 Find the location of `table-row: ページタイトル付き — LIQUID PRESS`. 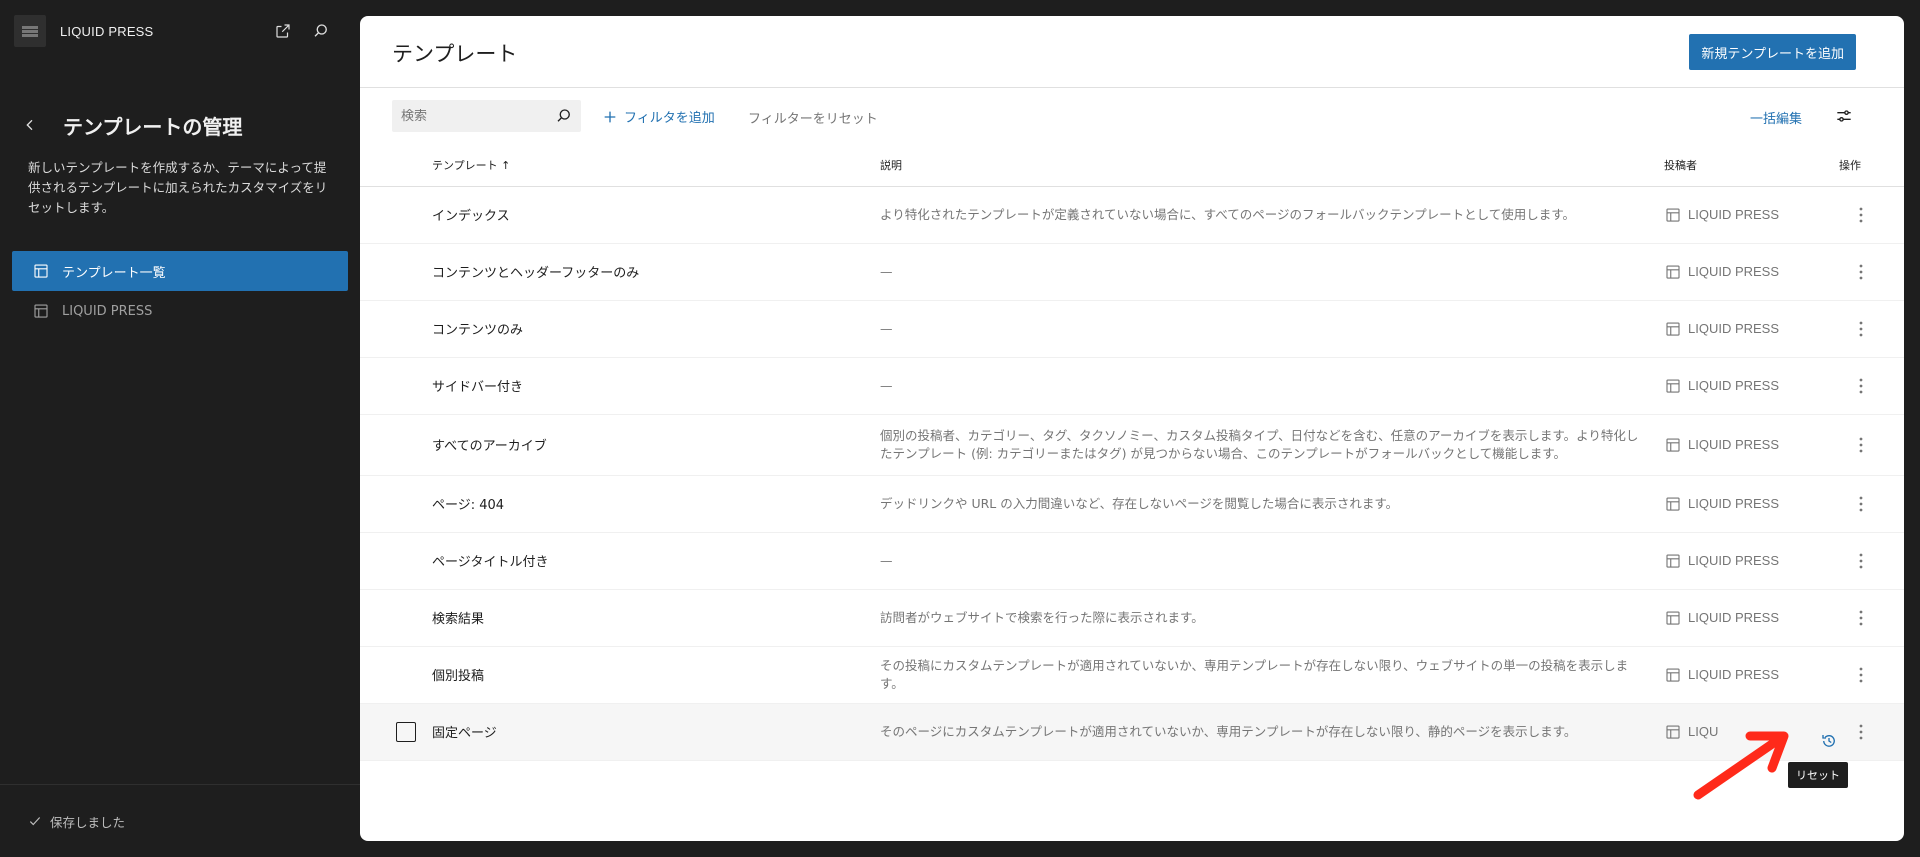

table-row: ページタイトル付き — LIQUID PRESS is located at coordinates (1132, 561).